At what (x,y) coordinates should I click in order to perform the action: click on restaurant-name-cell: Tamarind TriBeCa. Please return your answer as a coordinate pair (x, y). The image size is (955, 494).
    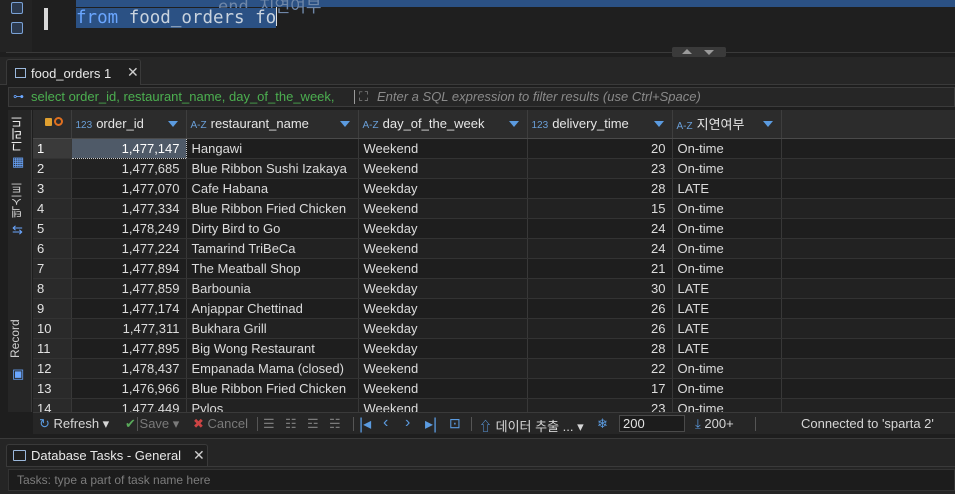
    Looking at the image, I should click on (272, 248).